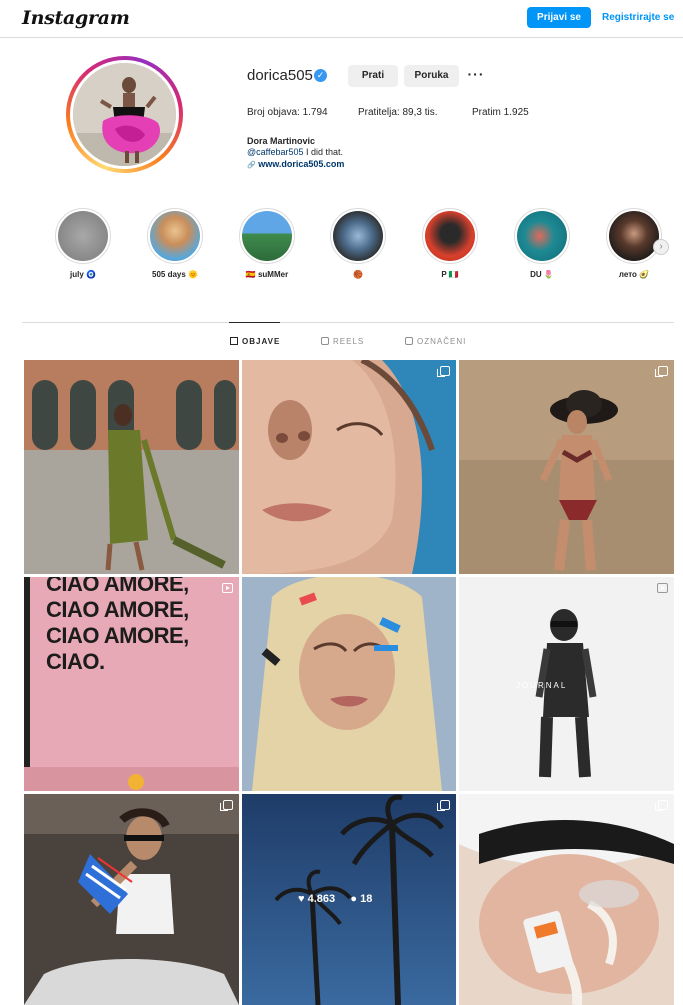  I want to click on tab-reels: REELS, so click(342, 341).